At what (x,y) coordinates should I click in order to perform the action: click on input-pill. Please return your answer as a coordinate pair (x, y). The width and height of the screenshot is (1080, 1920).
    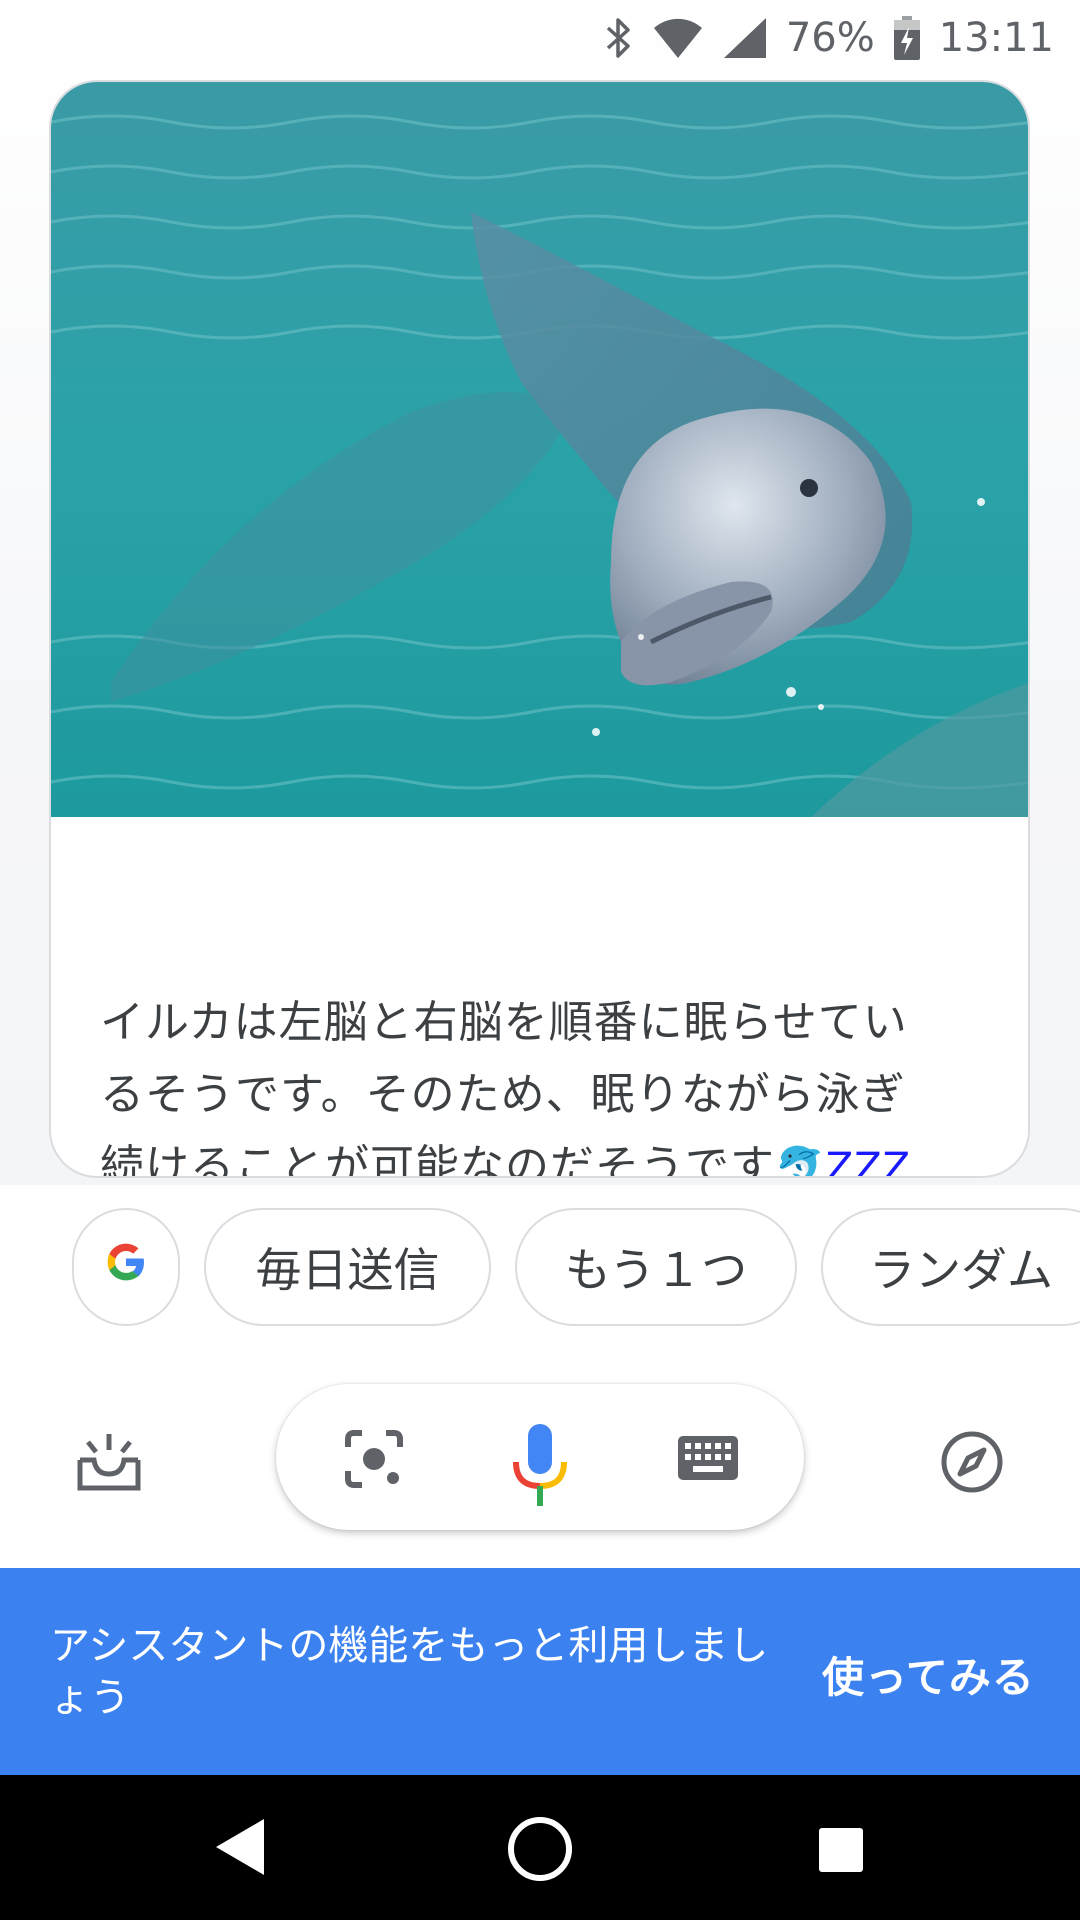
    Looking at the image, I should click on (540, 1457).